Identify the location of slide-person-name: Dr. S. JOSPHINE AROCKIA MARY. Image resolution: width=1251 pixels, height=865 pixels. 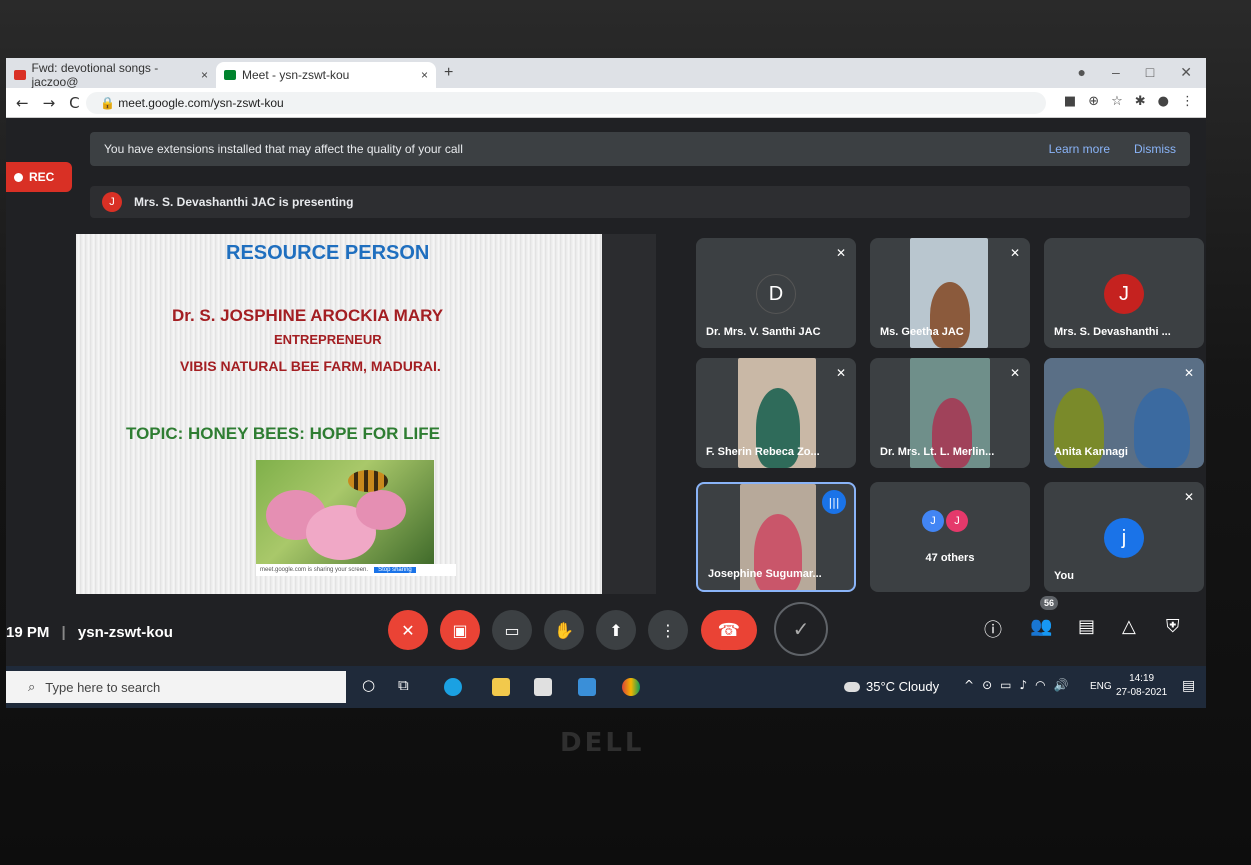
(308, 315).